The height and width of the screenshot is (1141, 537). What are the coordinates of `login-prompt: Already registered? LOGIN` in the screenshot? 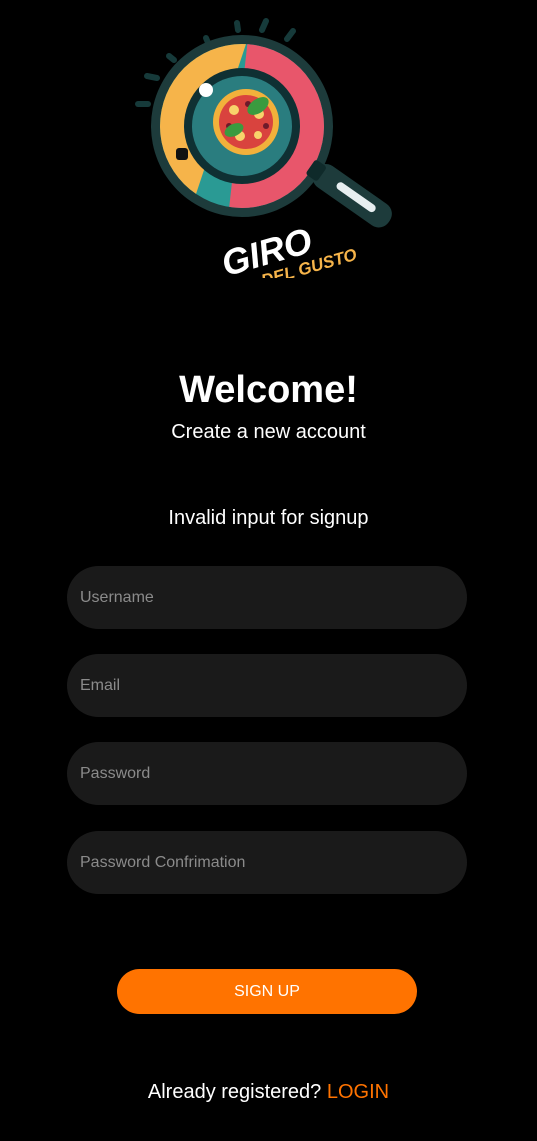 It's located at (268, 1092).